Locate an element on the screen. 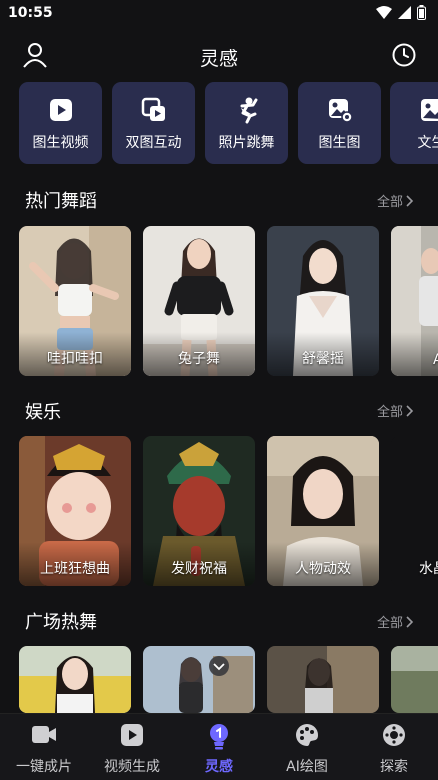 This screenshot has width=438, height=780. card-label: 人物动效 is located at coordinates (323, 568).